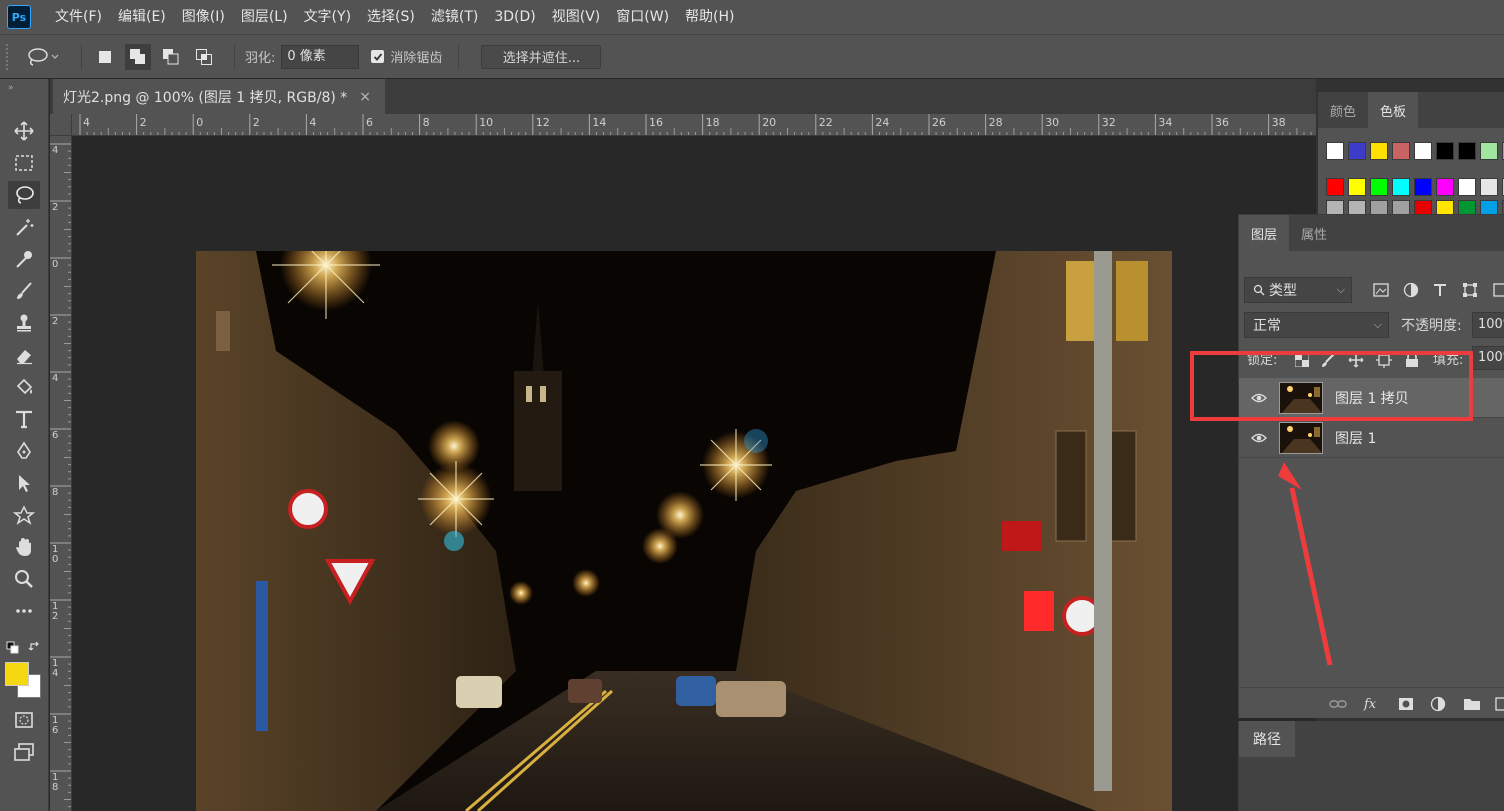 The image size is (1504, 811). I want to click on visibility-eye-icon, so click(1259, 438).